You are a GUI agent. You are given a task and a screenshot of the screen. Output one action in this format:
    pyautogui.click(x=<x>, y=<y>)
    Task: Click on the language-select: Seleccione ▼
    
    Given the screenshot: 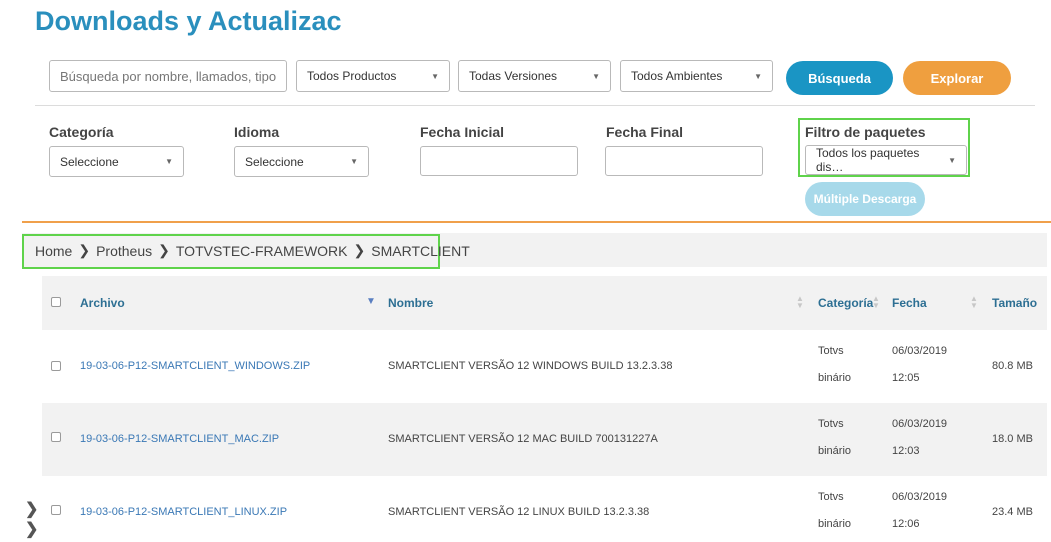 What is the action you would take?
    pyautogui.click(x=301, y=161)
    